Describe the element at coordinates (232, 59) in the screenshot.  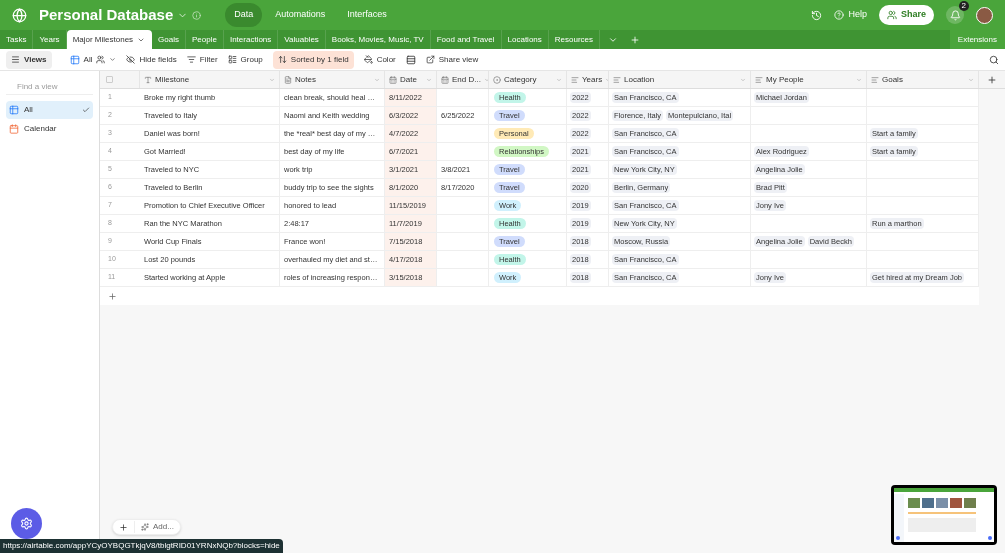
I see `group-icon` at that location.